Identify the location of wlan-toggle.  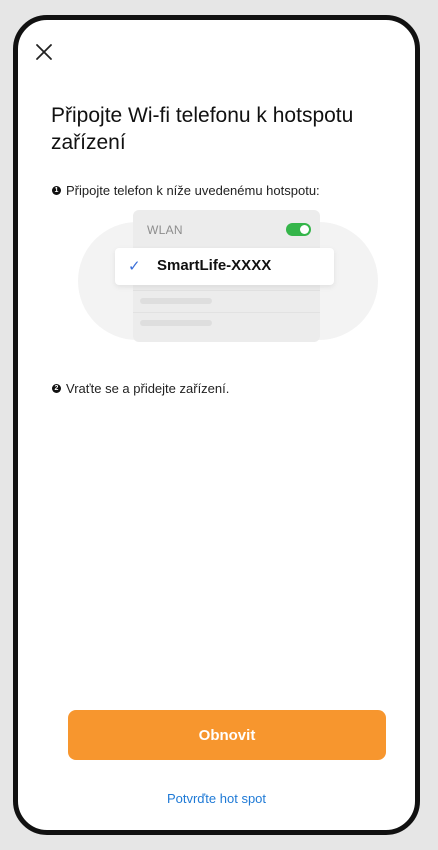
(298, 229).